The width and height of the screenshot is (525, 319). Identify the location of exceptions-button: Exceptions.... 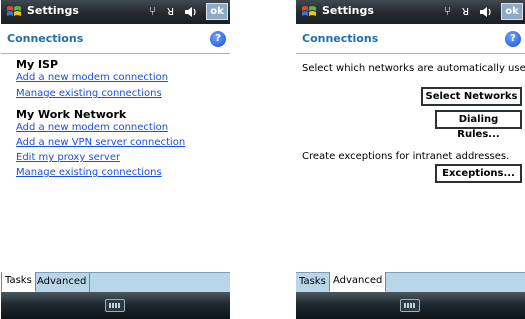
(478, 173).